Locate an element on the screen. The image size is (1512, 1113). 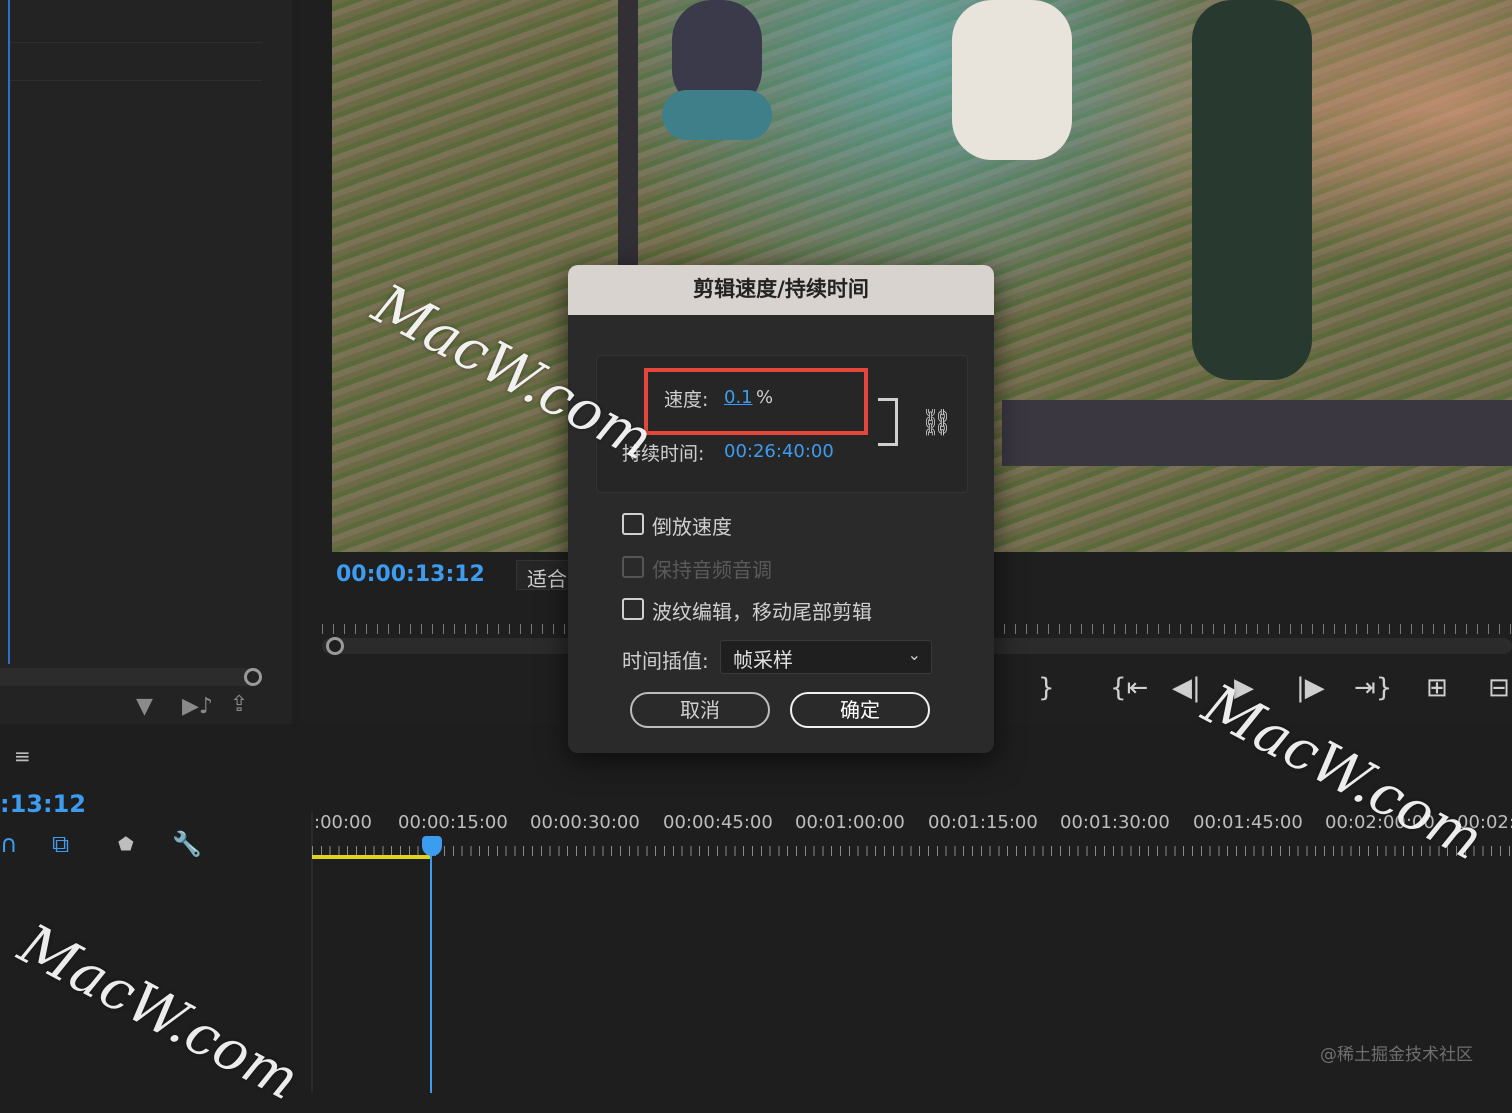
work-area-bar is located at coordinates (371, 857).